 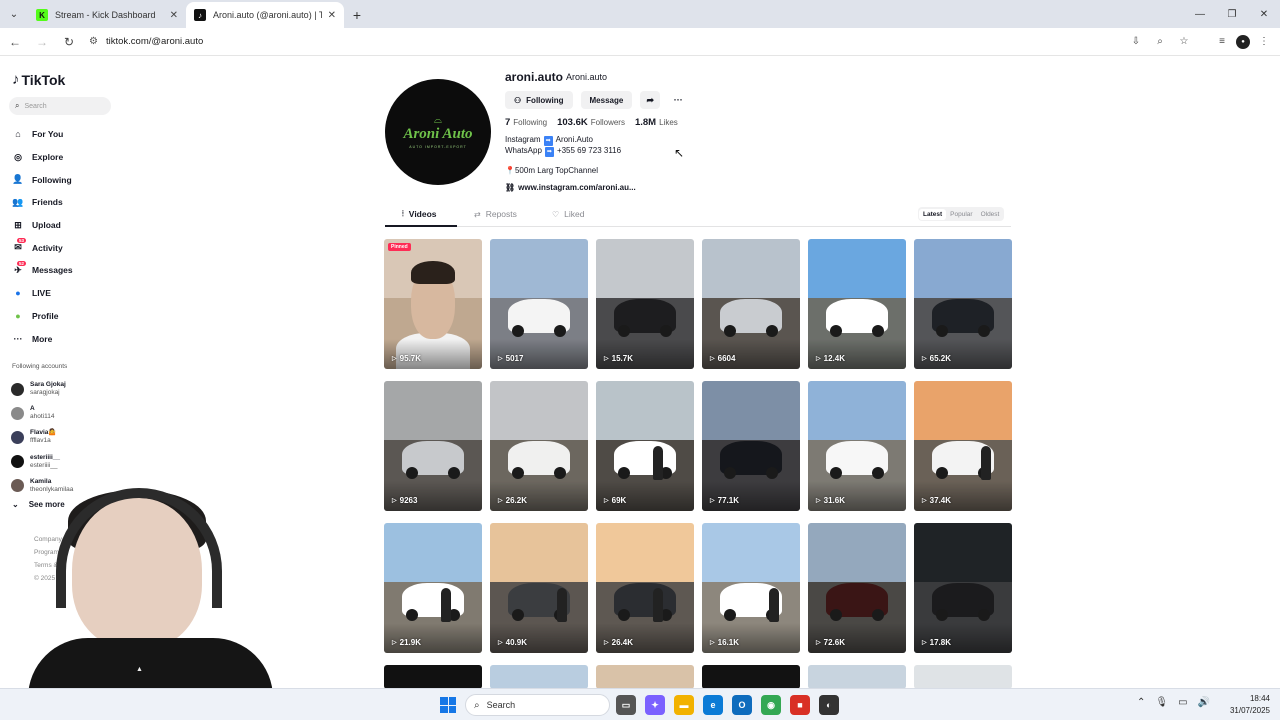 I want to click on upload-icon: ⊞, so click(x=18, y=224).